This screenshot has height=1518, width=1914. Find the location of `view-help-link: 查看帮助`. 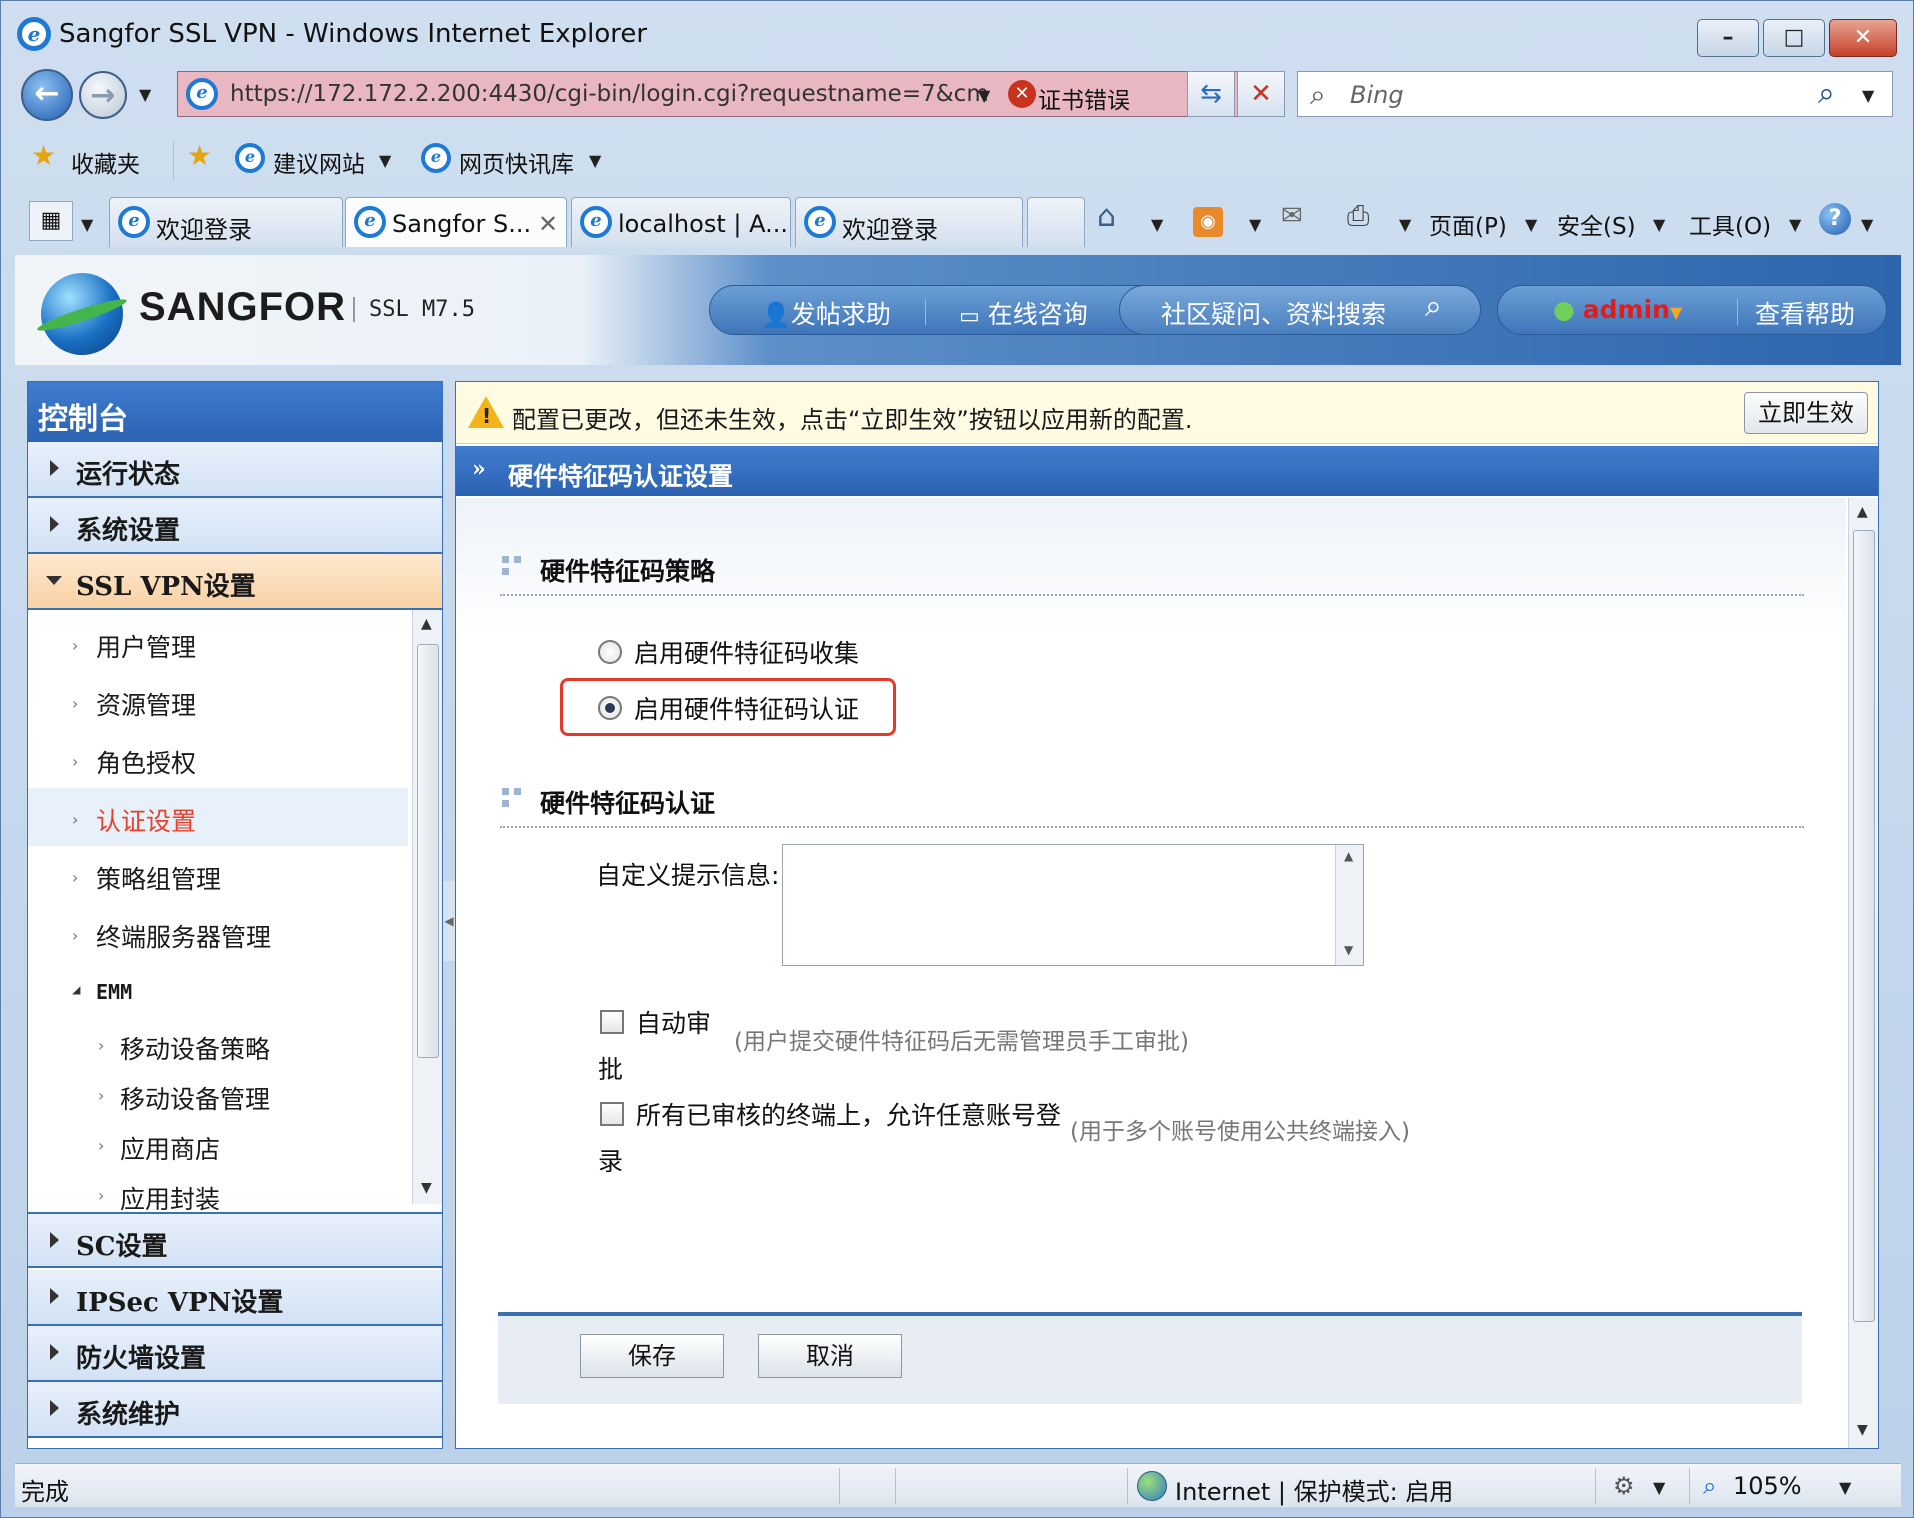

view-help-link: 查看帮助 is located at coordinates (1805, 313).